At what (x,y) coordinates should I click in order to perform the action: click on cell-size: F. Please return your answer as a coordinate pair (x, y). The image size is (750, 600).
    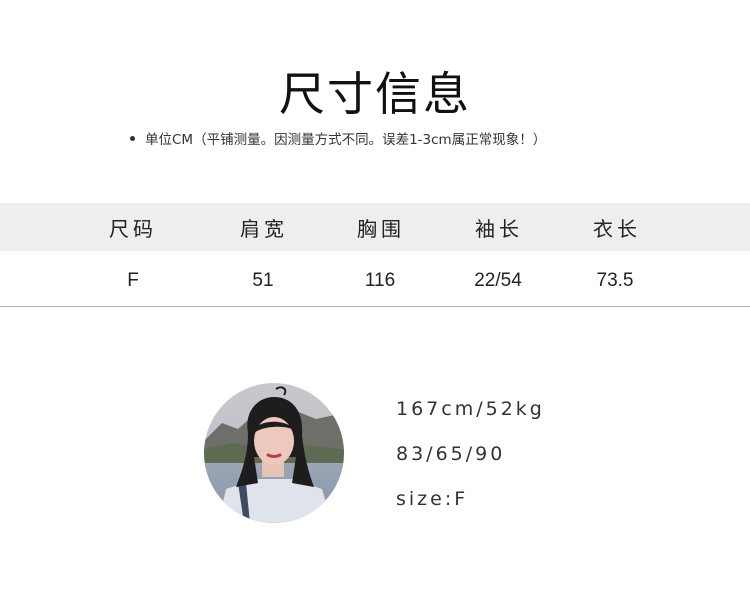
    Looking at the image, I should click on (133, 280).